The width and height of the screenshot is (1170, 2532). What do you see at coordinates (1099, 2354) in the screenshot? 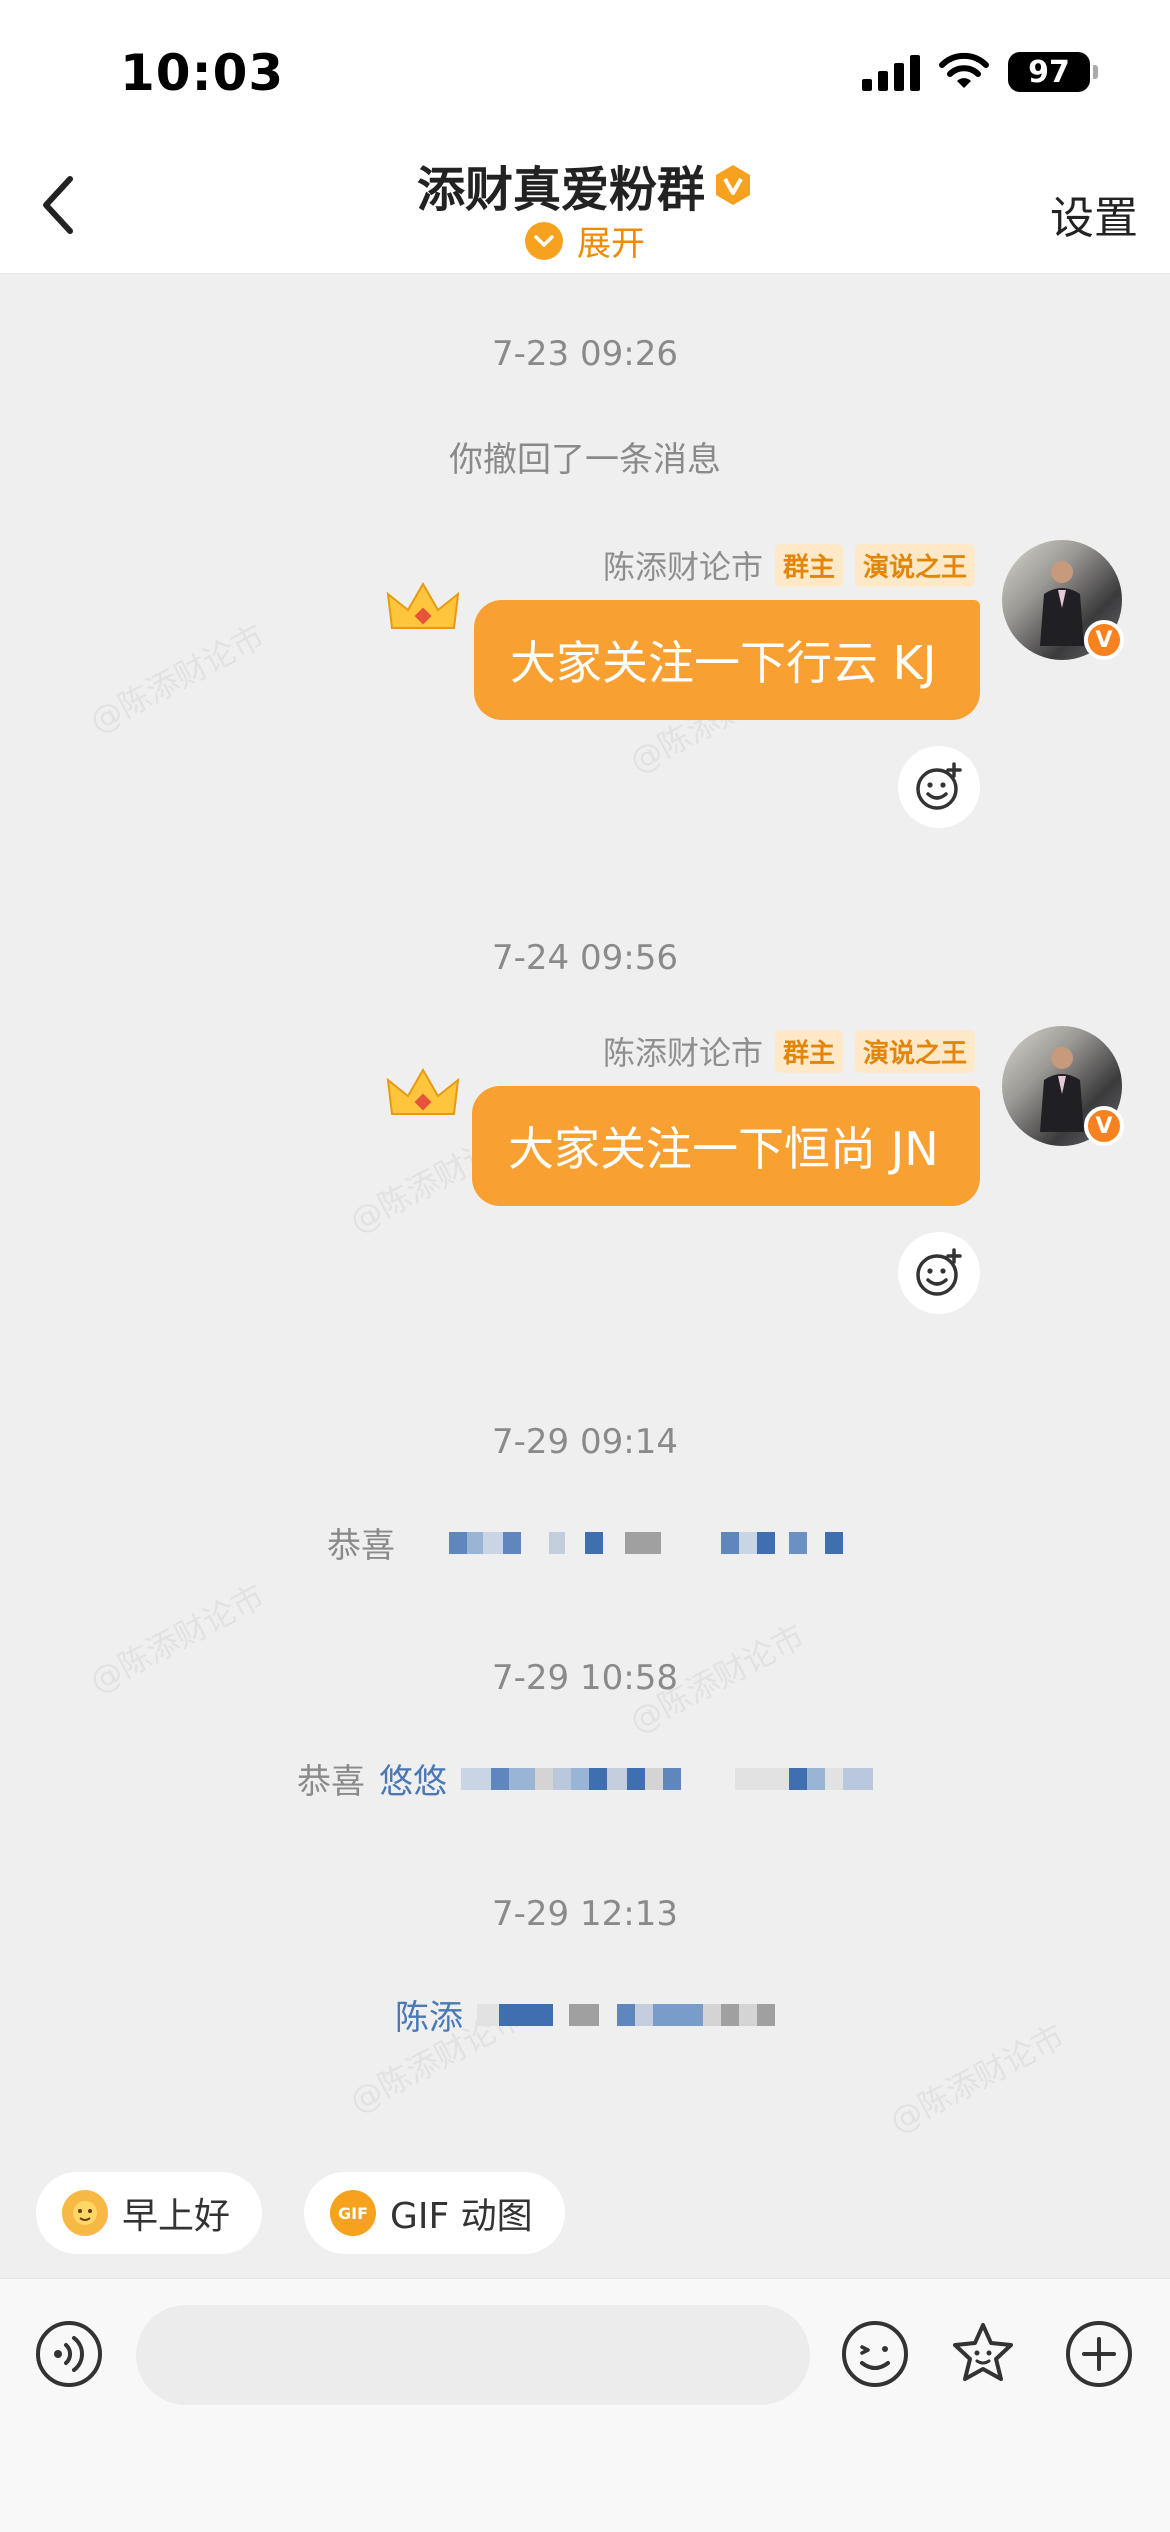
I see `plus-icon` at bounding box center [1099, 2354].